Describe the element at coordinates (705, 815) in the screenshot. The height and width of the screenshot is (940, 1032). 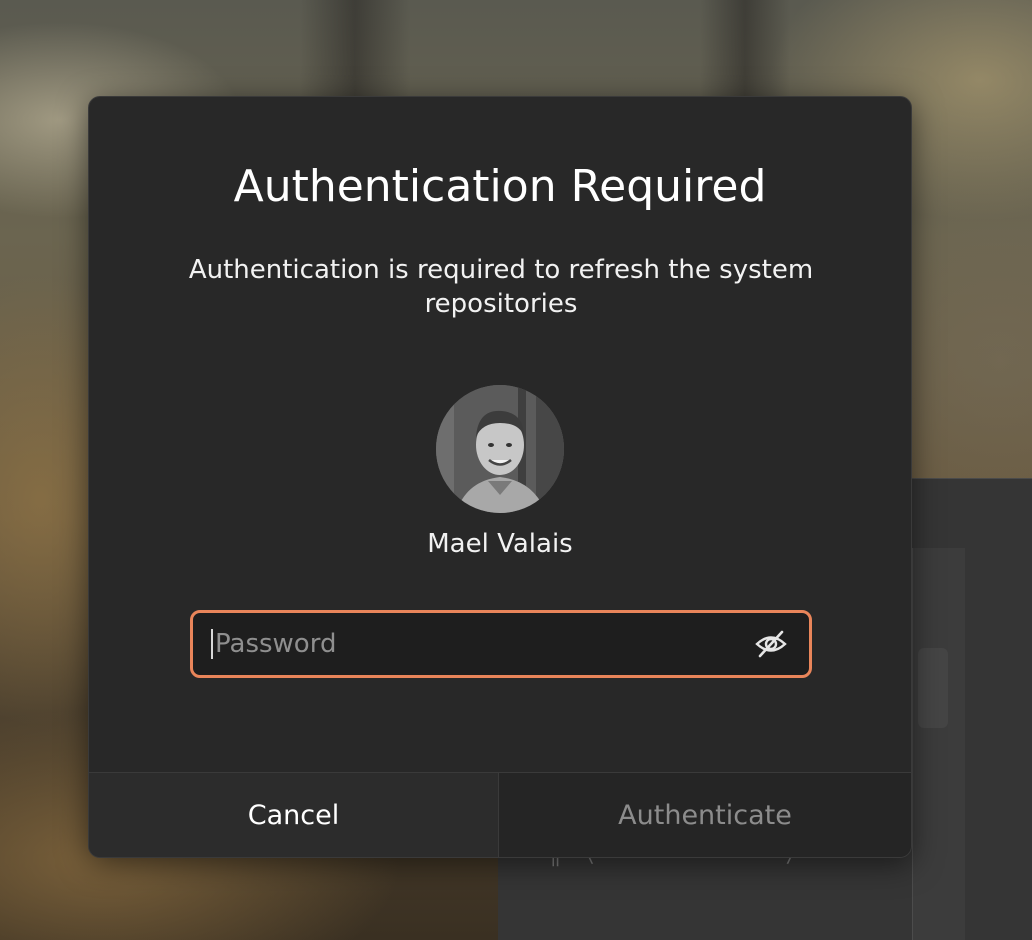
I see `authenticate-button: Authenticate` at that location.